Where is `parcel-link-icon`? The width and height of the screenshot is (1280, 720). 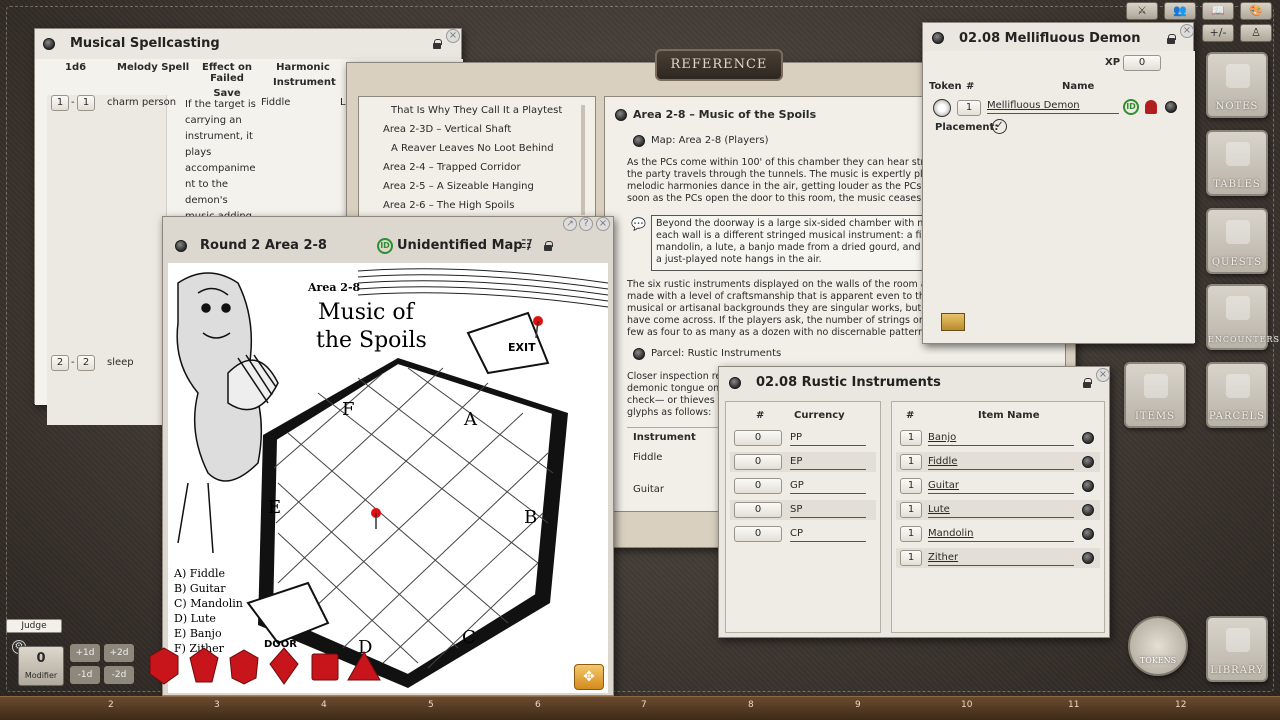
parcel-link-icon is located at coordinates (639, 354).